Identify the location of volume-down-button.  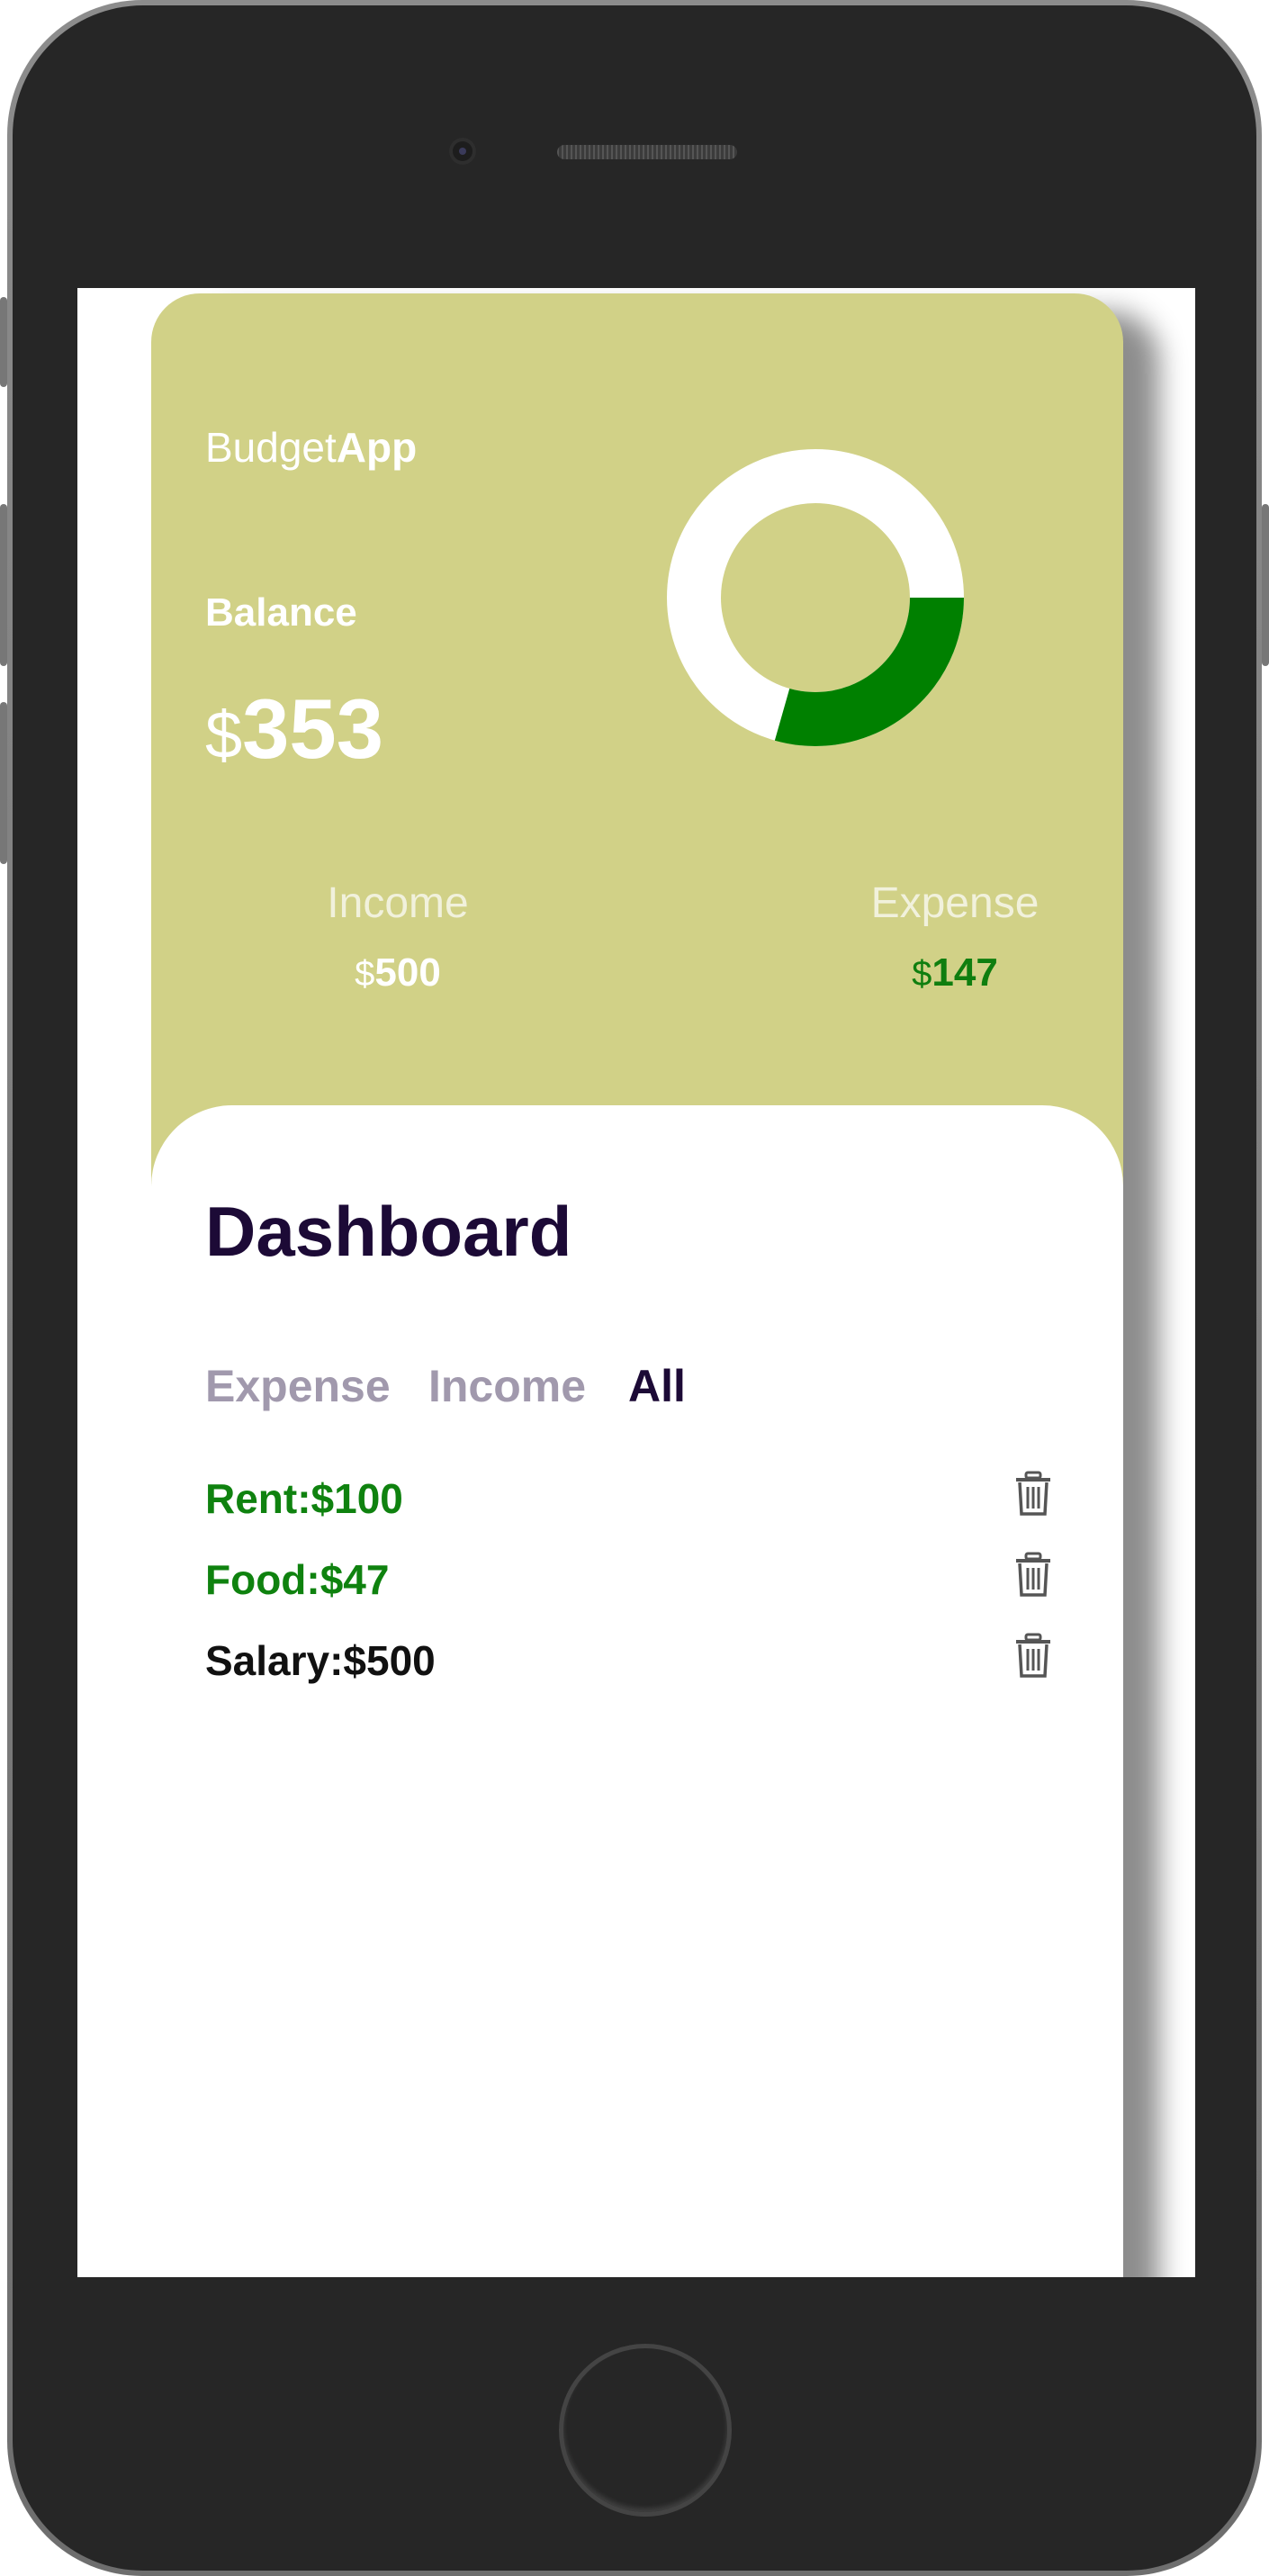
(4, 783).